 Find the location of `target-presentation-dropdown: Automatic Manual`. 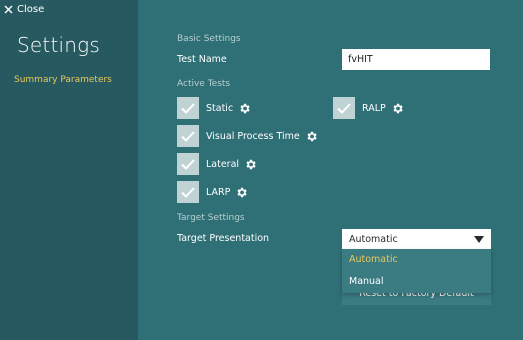

target-presentation-dropdown: Automatic Manual is located at coordinates (416, 271).